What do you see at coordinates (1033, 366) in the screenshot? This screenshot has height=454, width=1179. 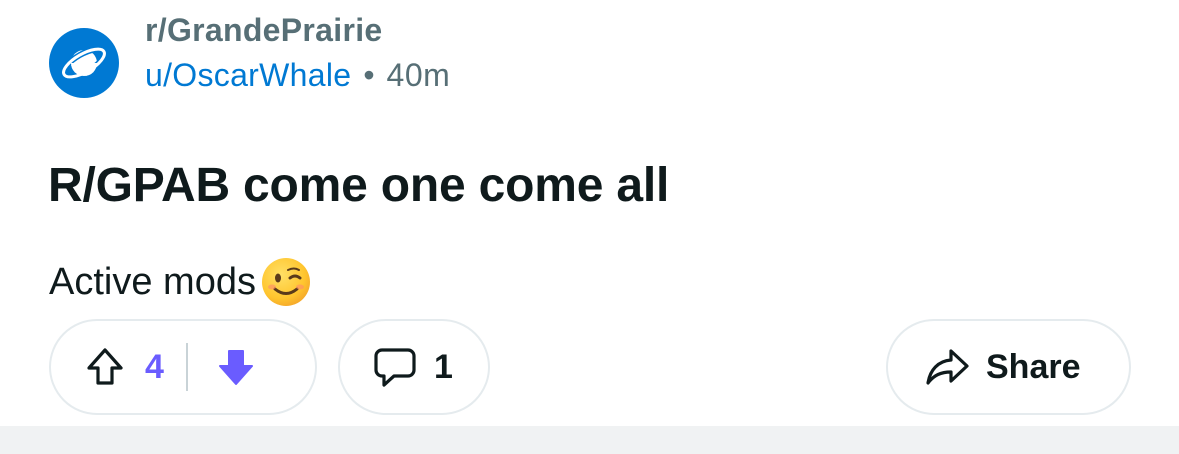 I see `share-label: Share` at bounding box center [1033, 366].